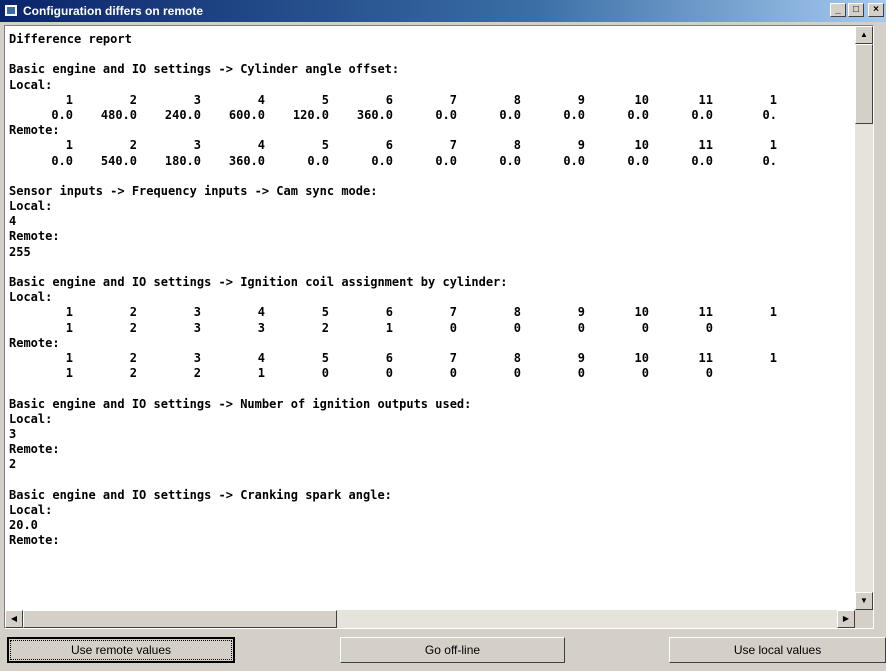 The width and height of the screenshot is (886, 671). What do you see at coordinates (777, 650) in the screenshot?
I see `use-local-values-button: Use local values` at bounding box center [777, 650].